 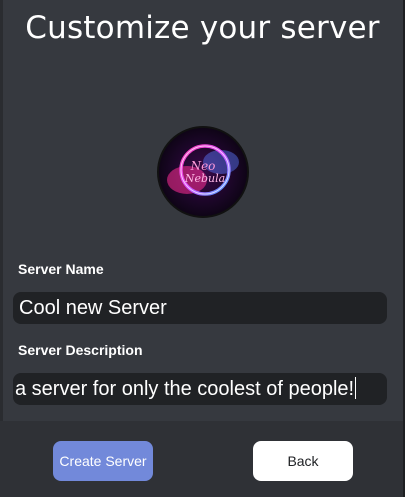 I want to click on text-caret, so click(x=356, y=388).